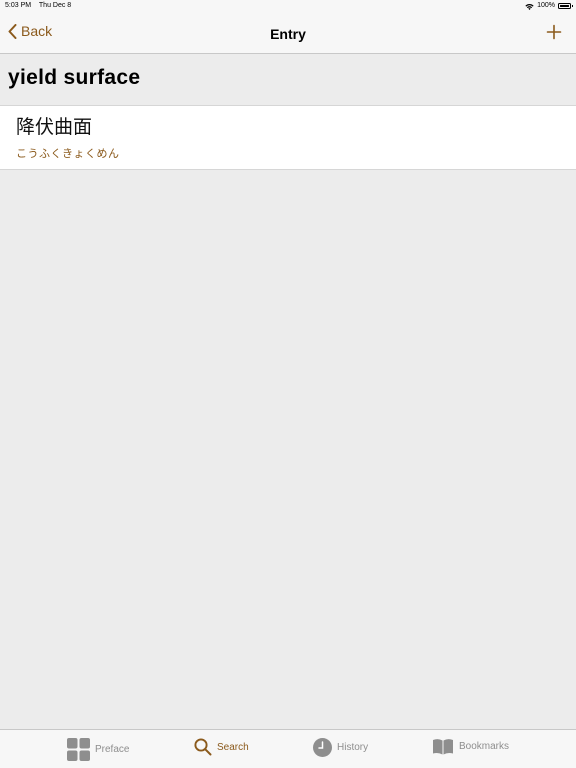 This screenshot has height=768, width=576. What do you see at coordinates (68, 154) in the screenshot?
I see `entry-reading: こうふくきょくめん` at bounding box center [68, 154].